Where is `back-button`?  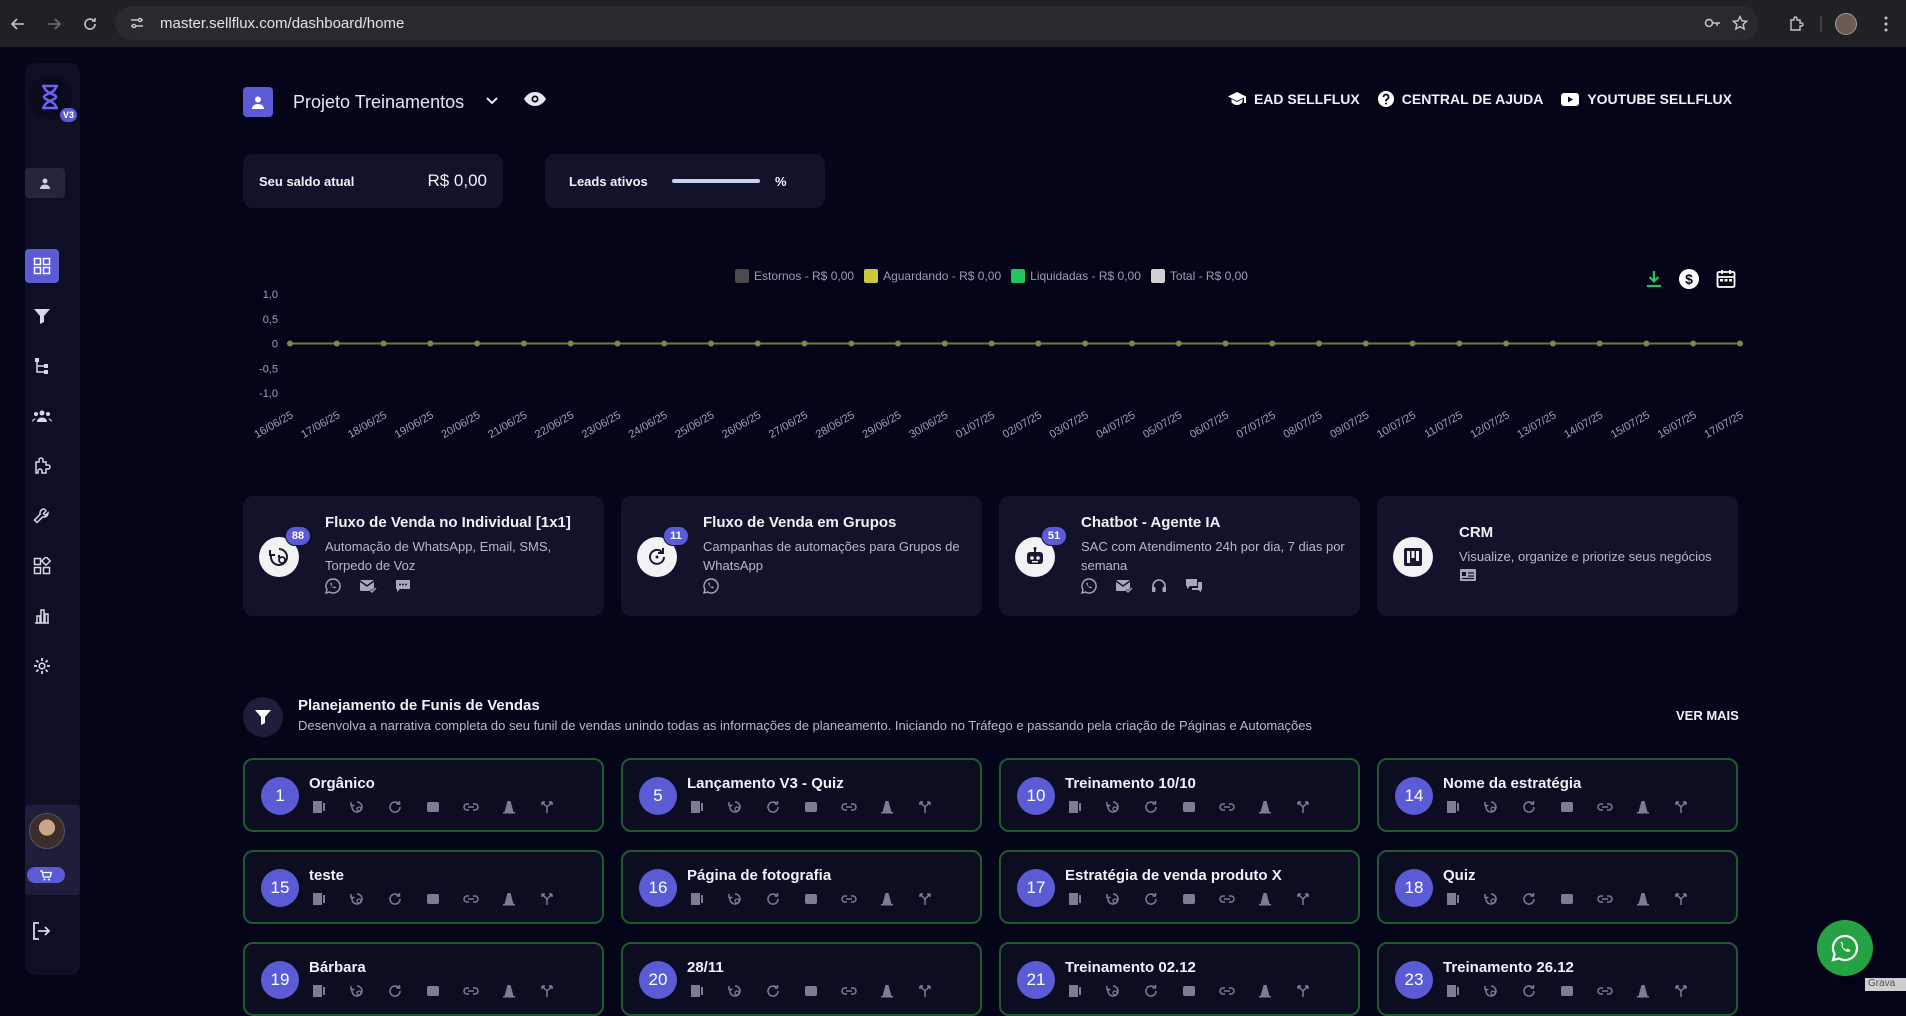 back-button is located at coordinates (18, 24).